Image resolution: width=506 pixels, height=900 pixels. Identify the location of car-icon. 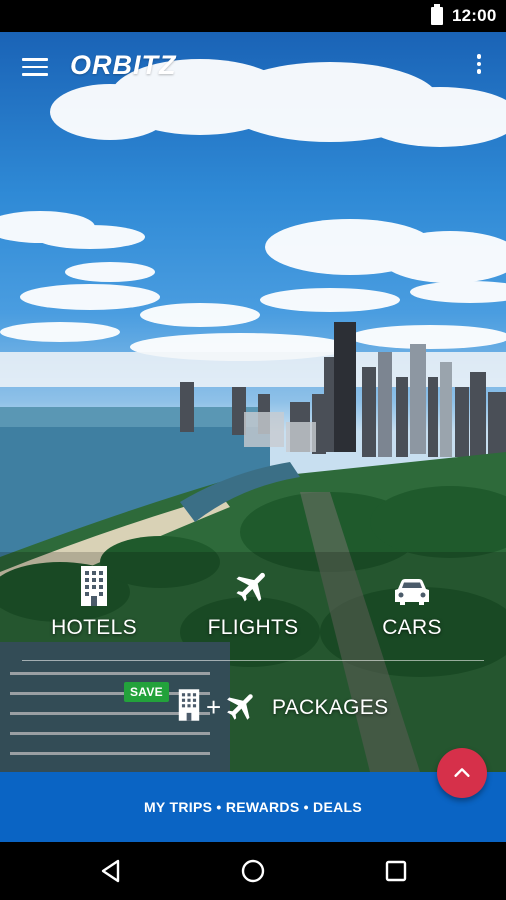
(412, 592).